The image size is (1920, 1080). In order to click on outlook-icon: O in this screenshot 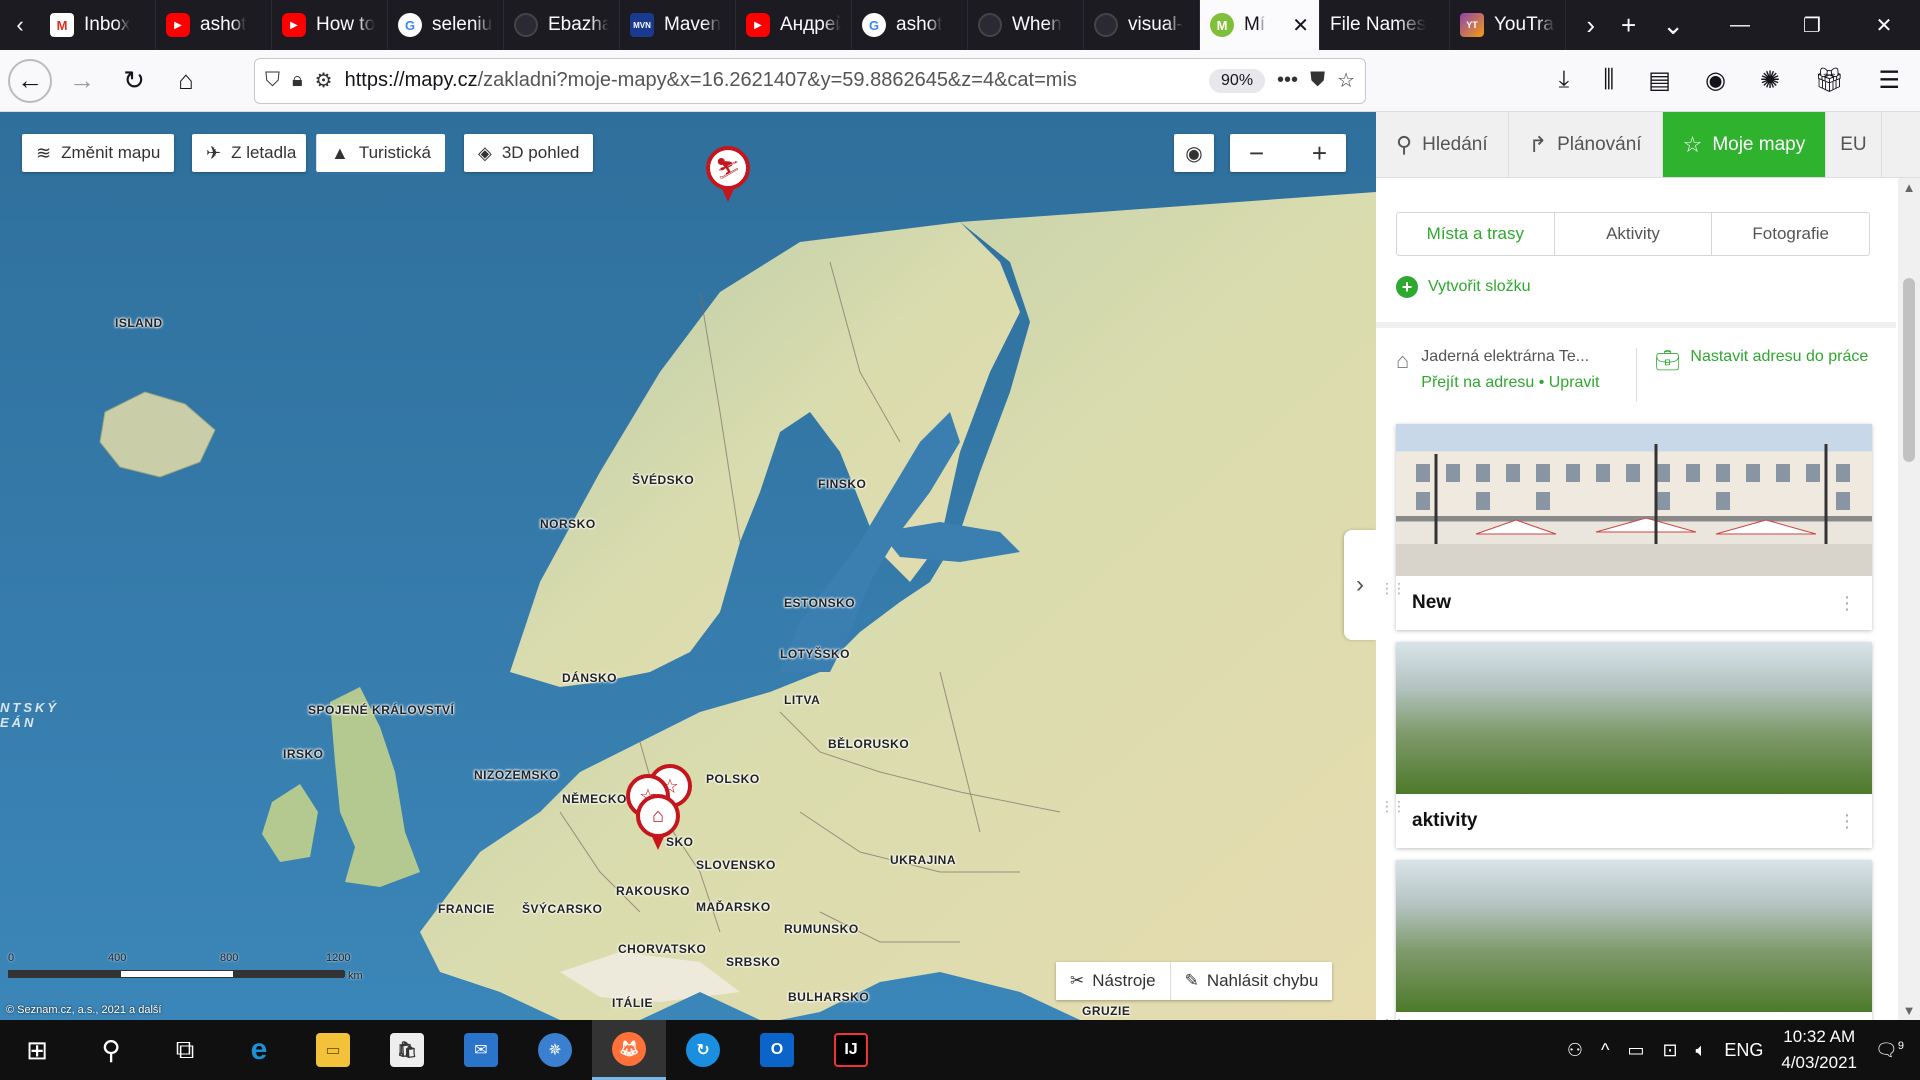, I will do `click(777, 1050)`.